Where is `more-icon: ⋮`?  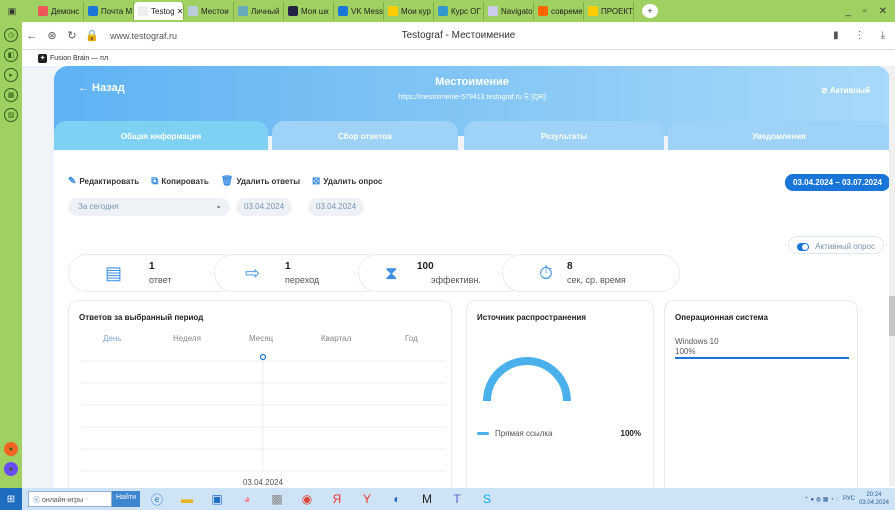 more-icon: ⋮ is located at coordinates (860, 35).